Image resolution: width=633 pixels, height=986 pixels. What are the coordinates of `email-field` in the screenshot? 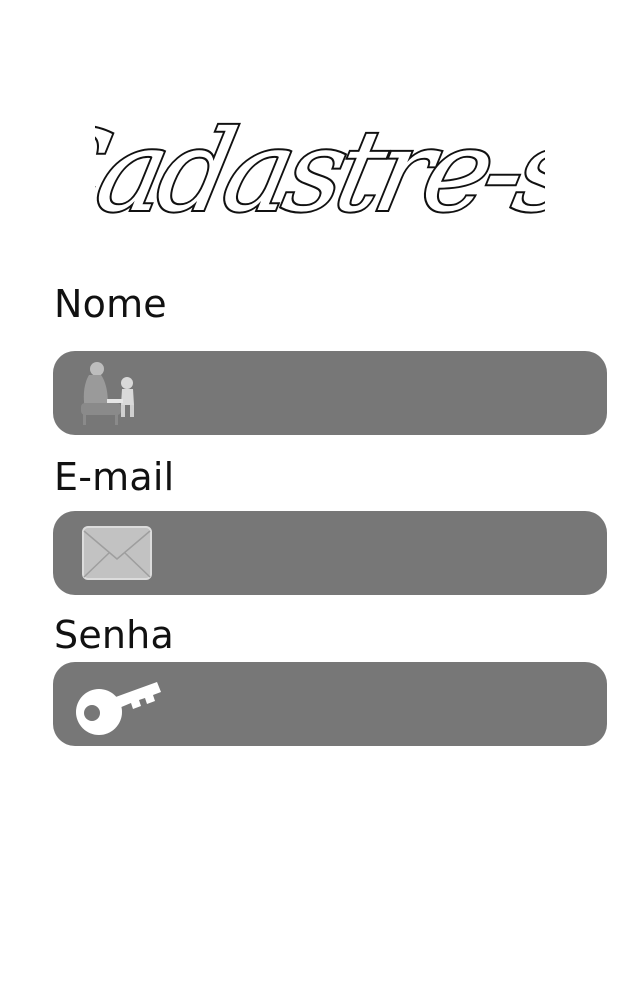 It's located at (330, 554).